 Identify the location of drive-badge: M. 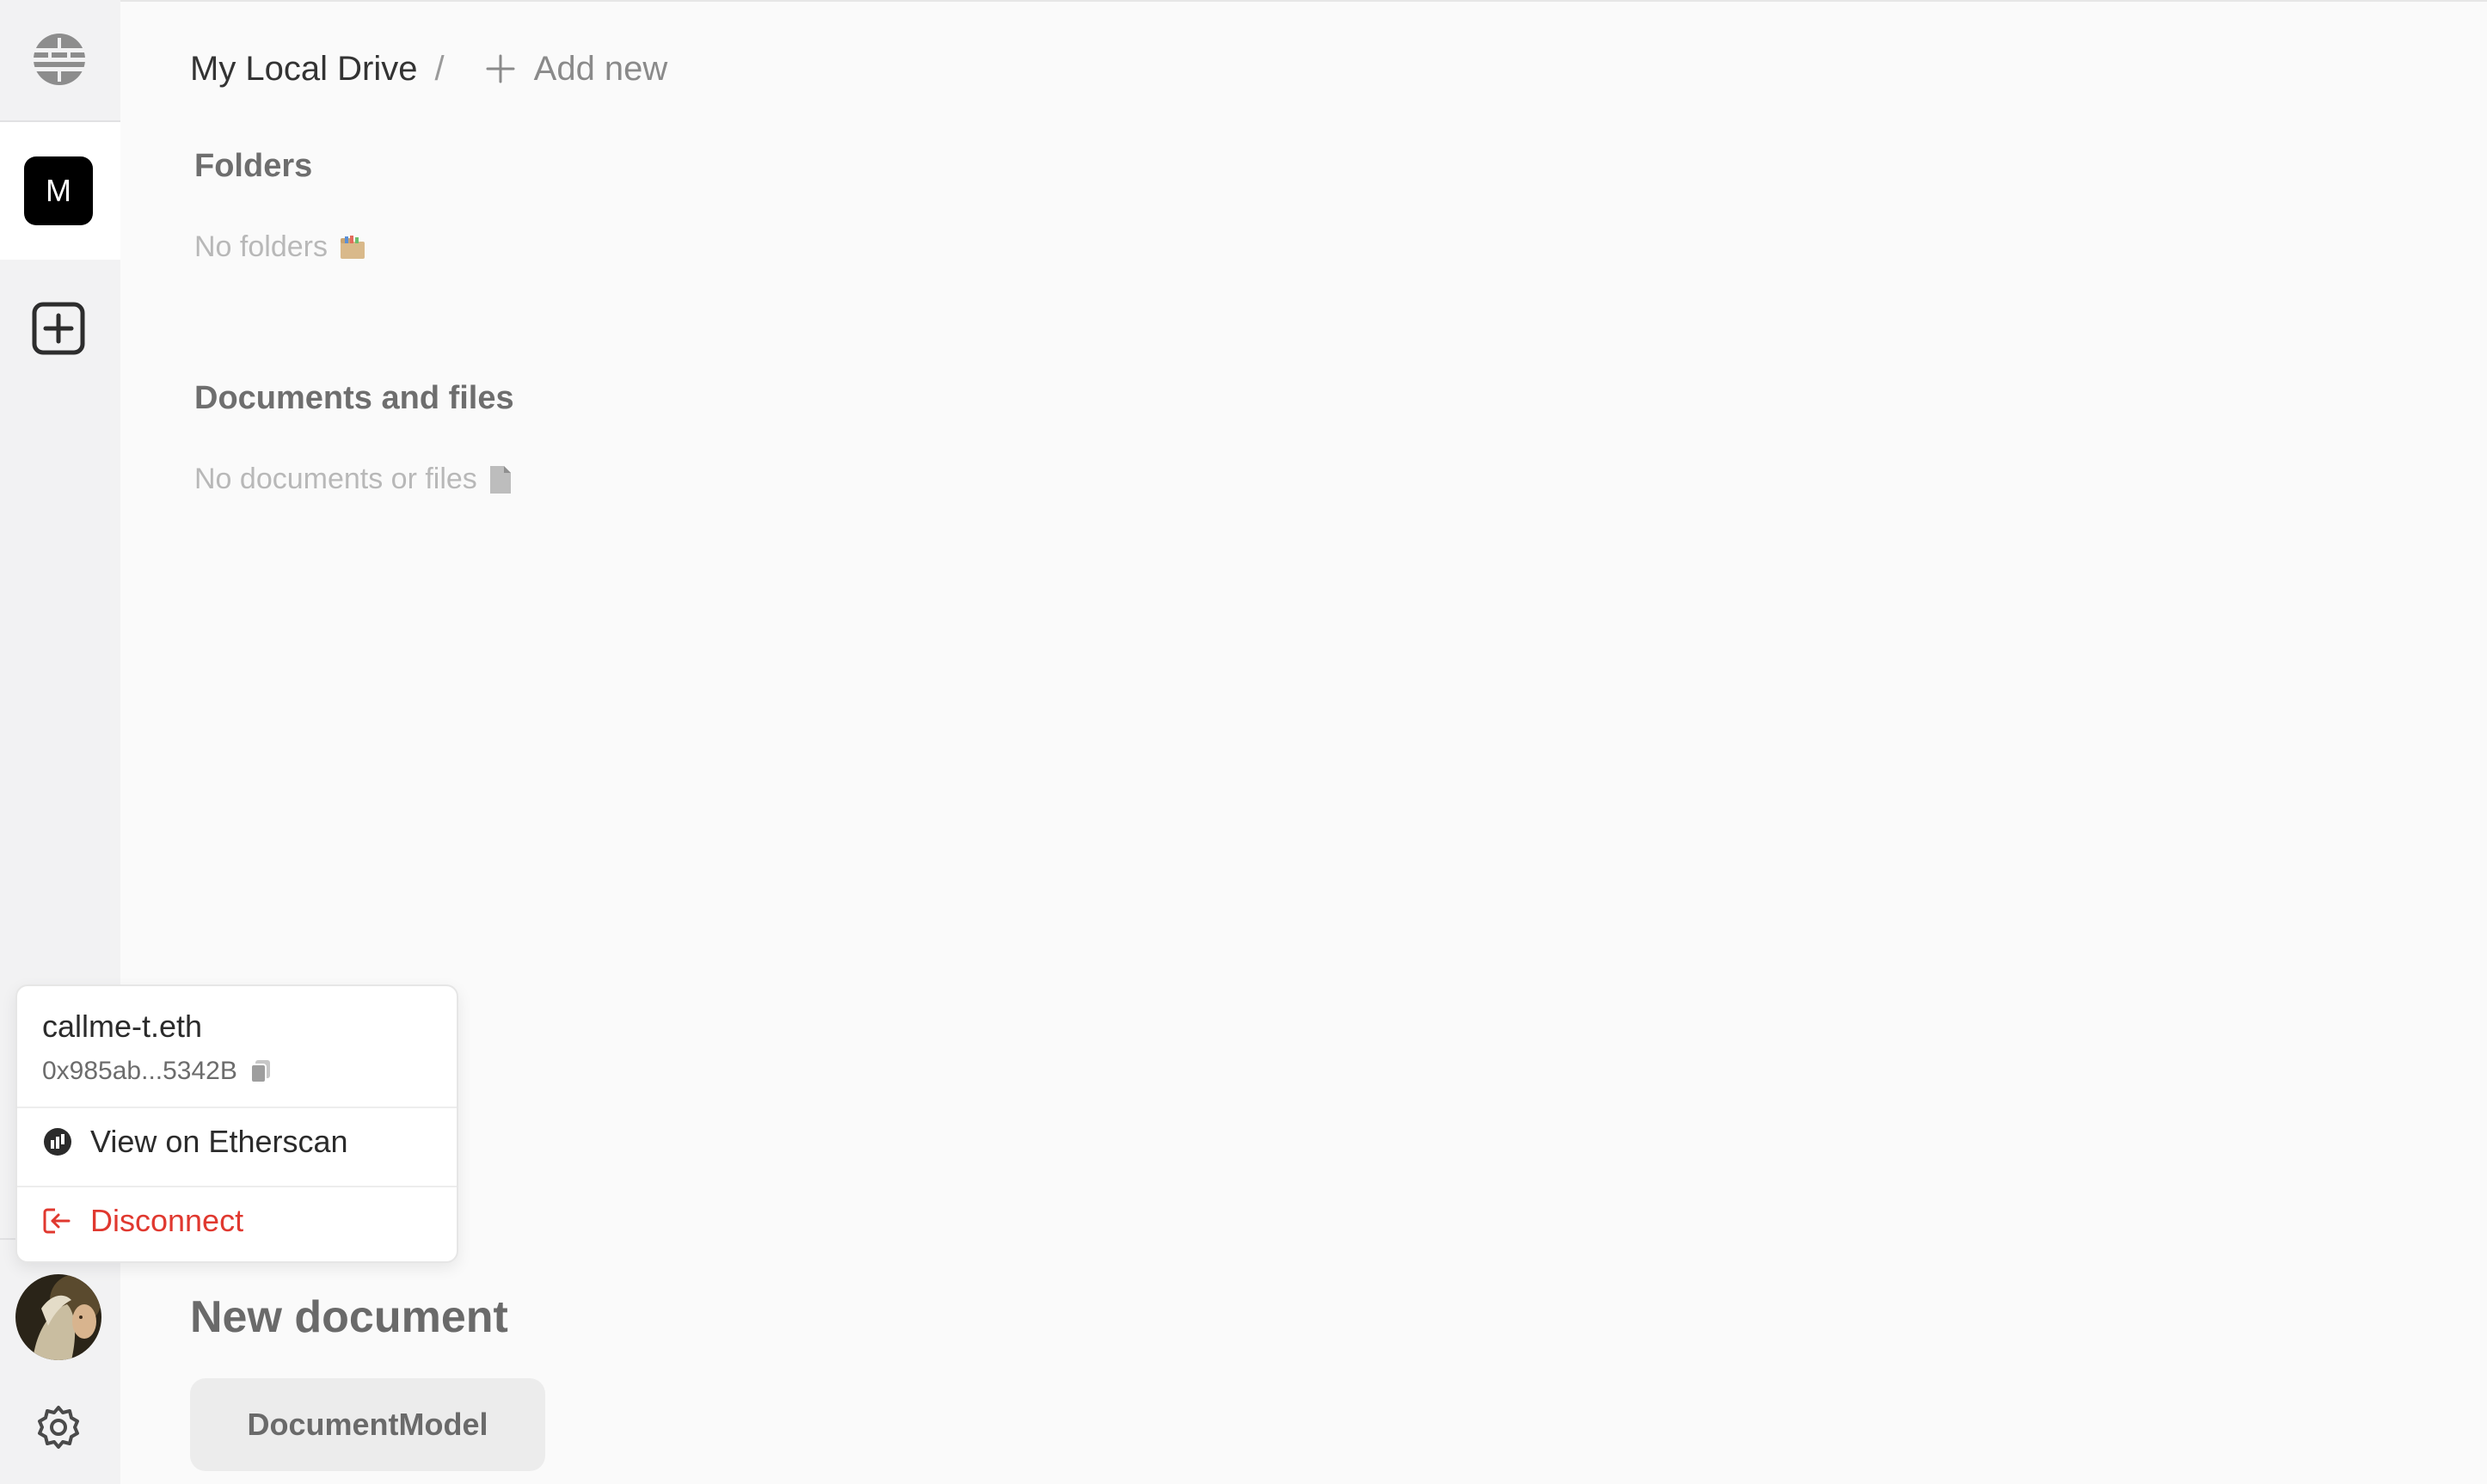
(58, 190).